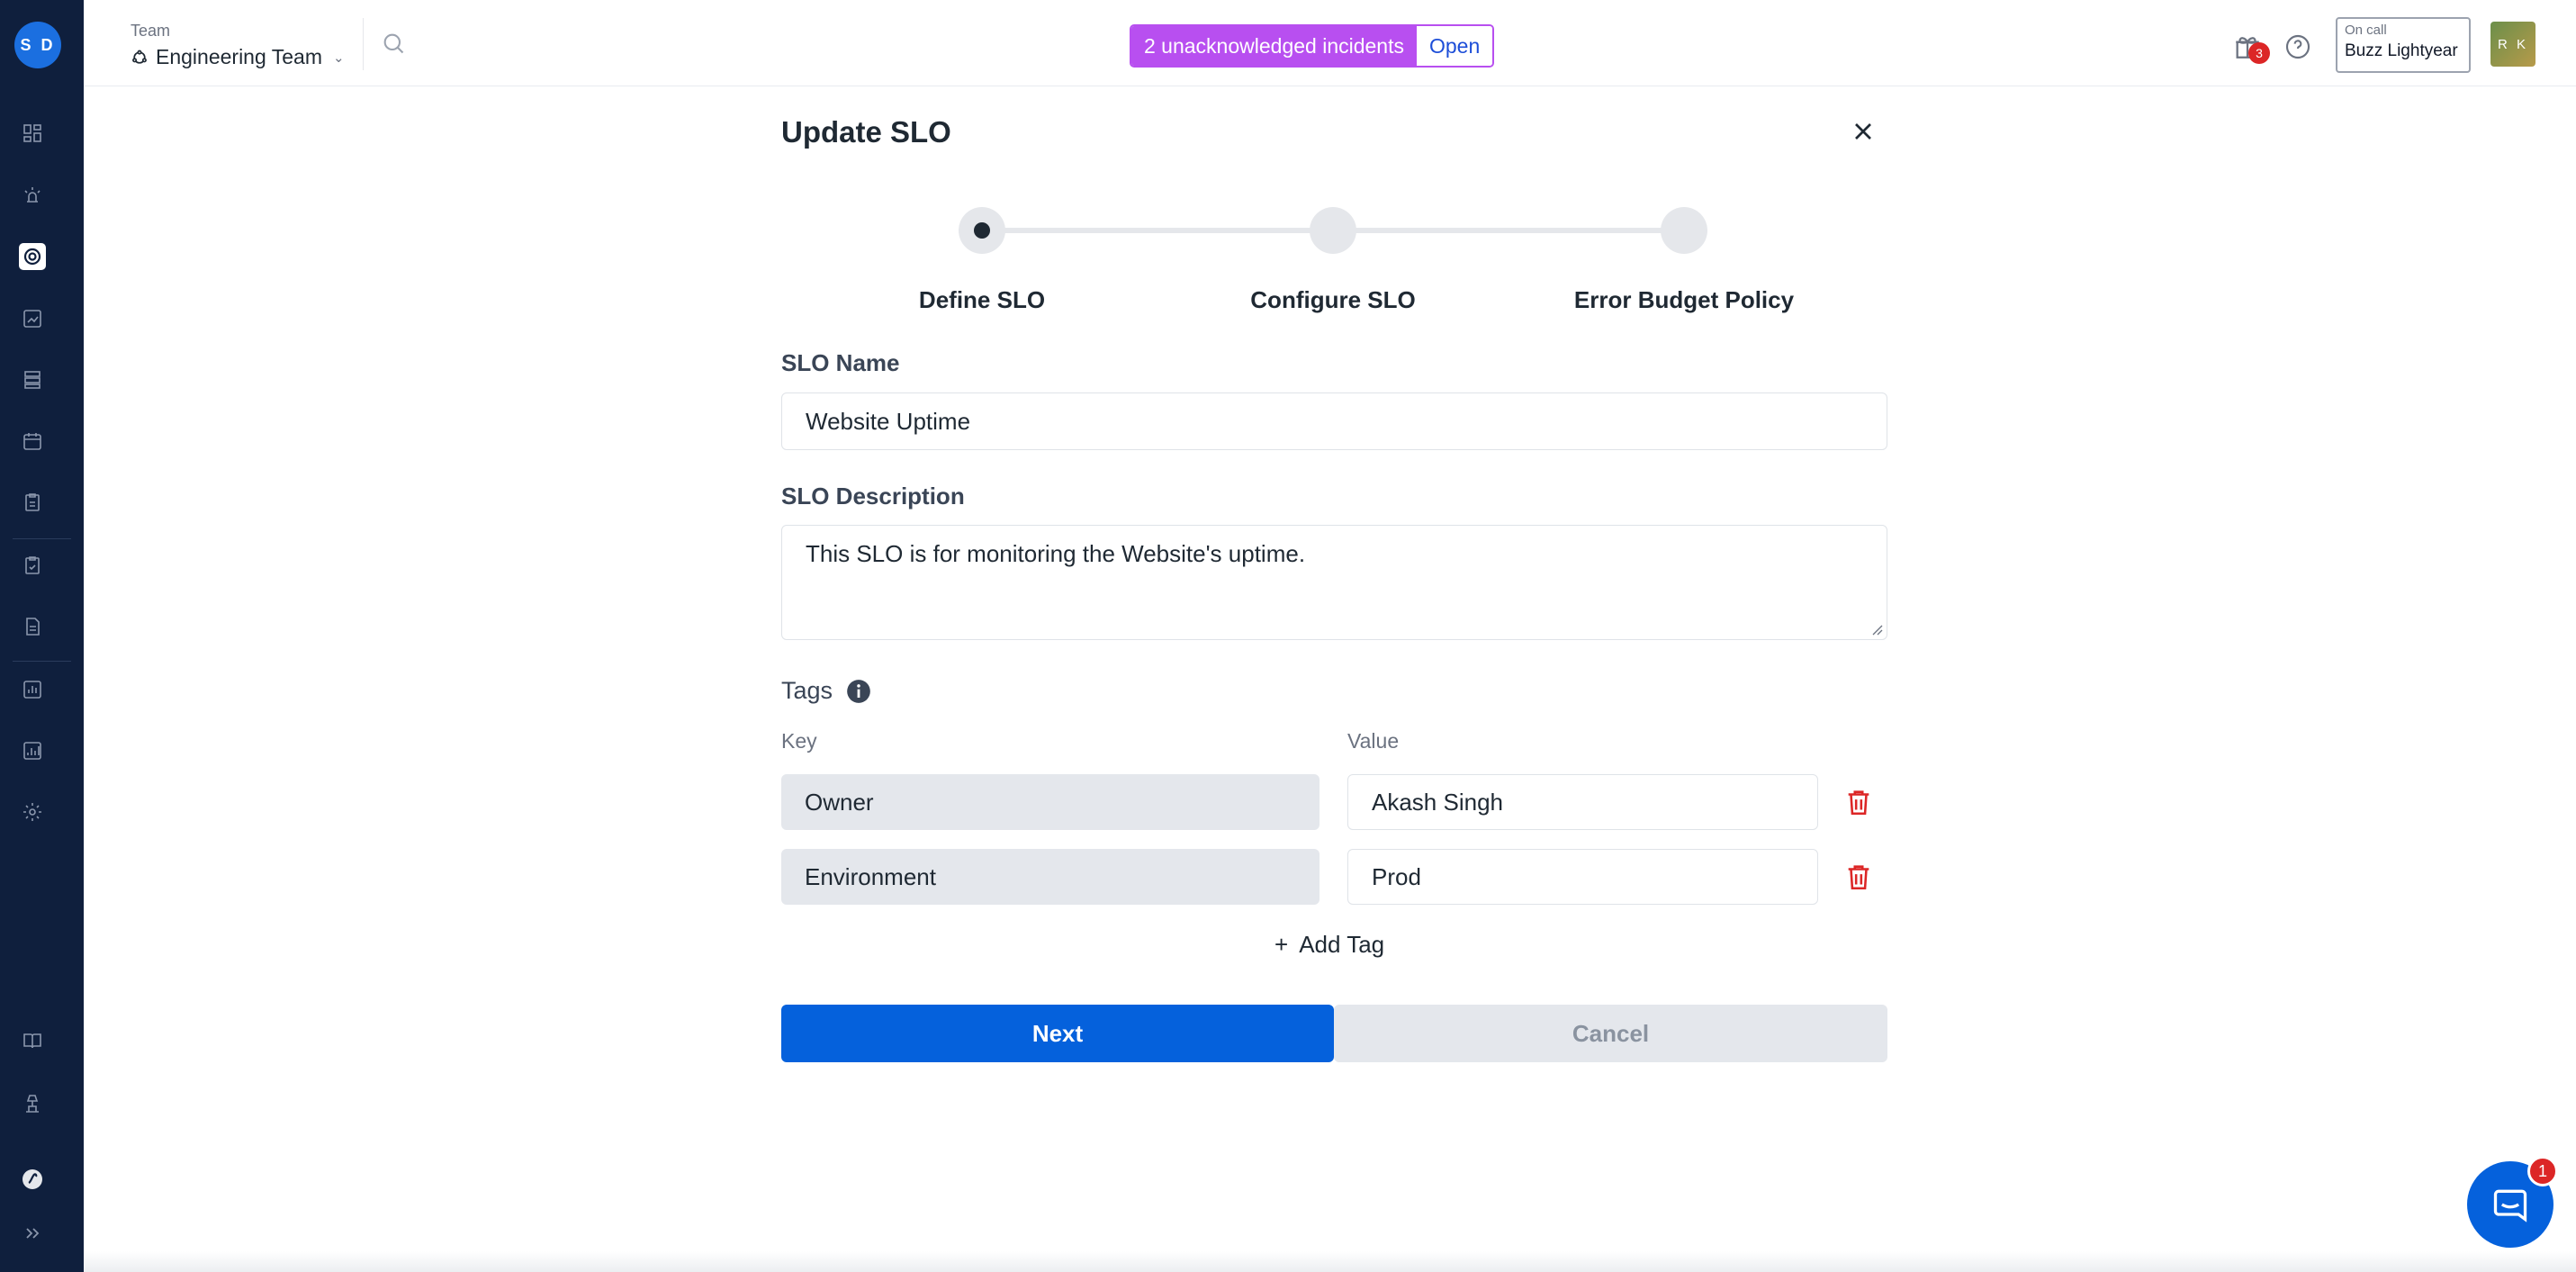 The width and height of the screenshot is (2576, 1272). What do you see at coordinates (2401, 51) in the screenshot?
I see `oncall-name: Buzz Lightyear` at bounding box center [2401, 51].